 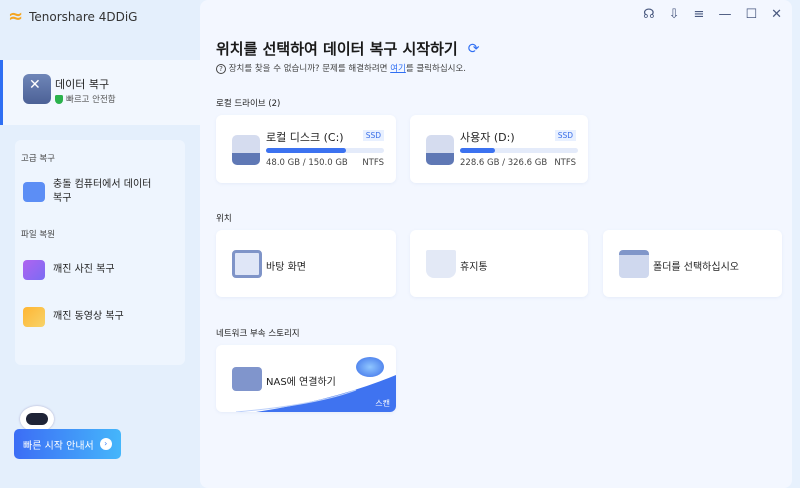 I want to click on desktop-icon, so click(x=247, y=264).